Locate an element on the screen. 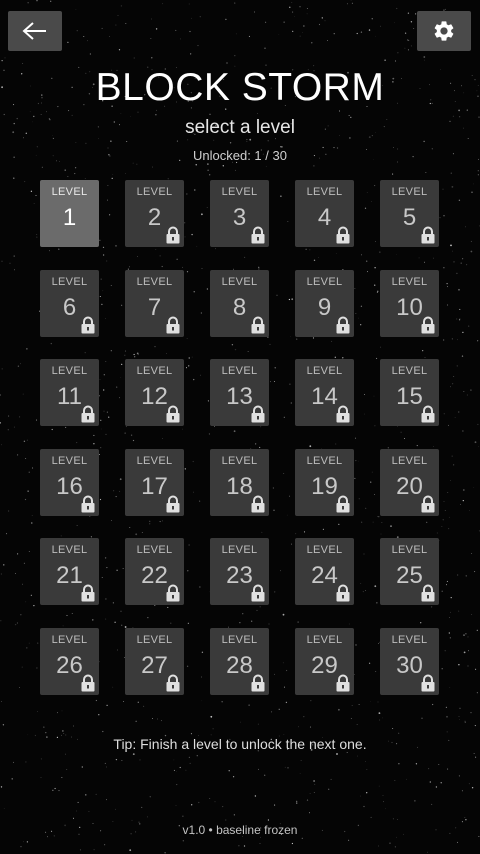 This screenshot has width=480, height=854. settings-button is located at coordinates (444, 31).